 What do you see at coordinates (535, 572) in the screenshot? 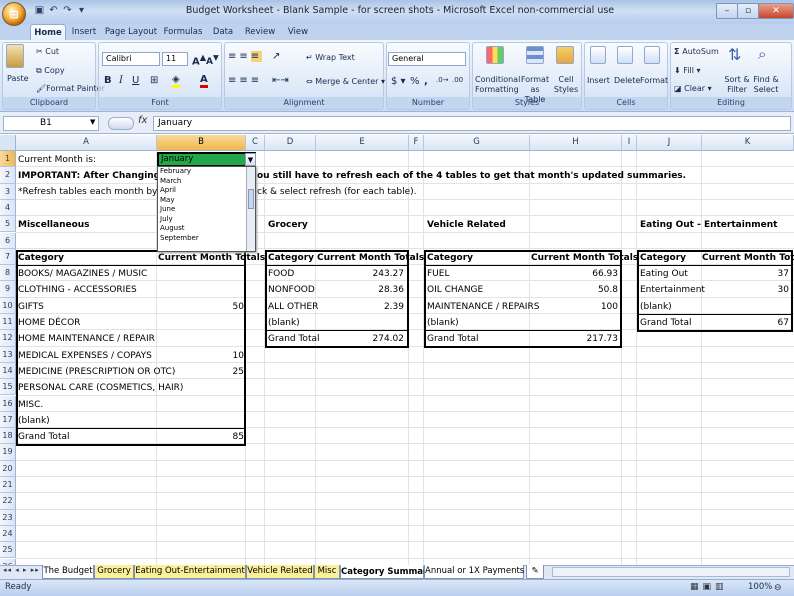
I see `new-sheet-icon: ✎` at bounding box center [535, 572].